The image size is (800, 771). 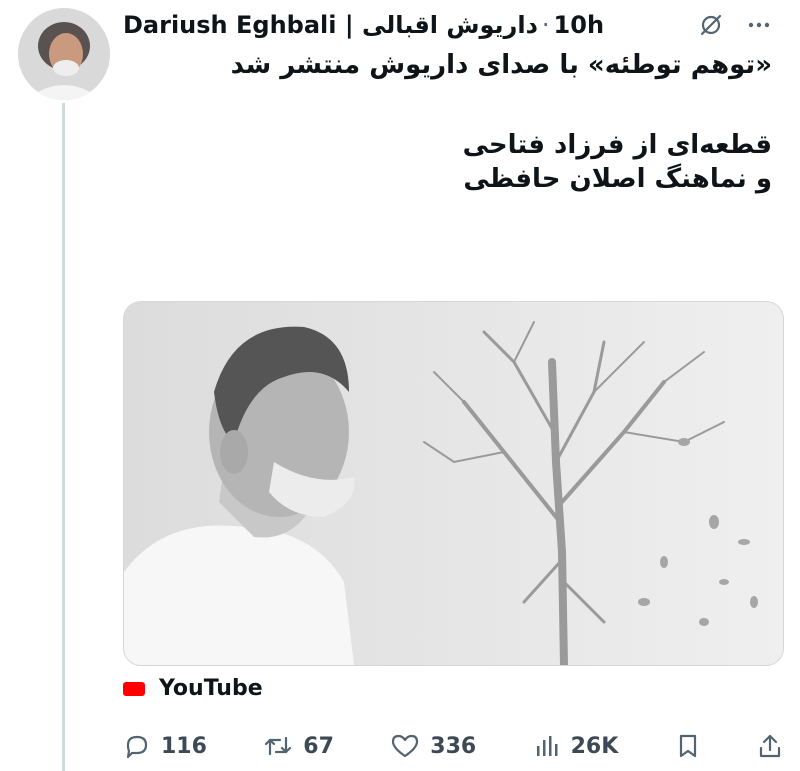 What do you see at coordinates (711, 25) in the screenshot?
I see `grok-icon` at bounding box center [711, 25].